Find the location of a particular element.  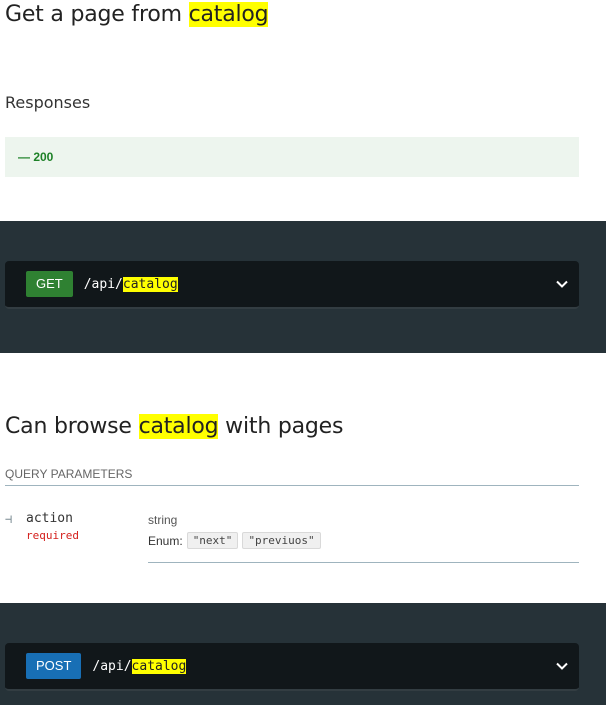

enum-row: Enum: "next" "previuos" is located at coordinates (236, 540).